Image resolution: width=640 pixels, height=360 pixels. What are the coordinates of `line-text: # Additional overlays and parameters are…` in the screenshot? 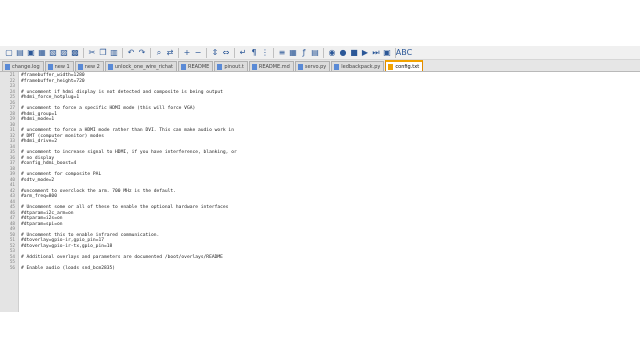 It's located at (122, 257).